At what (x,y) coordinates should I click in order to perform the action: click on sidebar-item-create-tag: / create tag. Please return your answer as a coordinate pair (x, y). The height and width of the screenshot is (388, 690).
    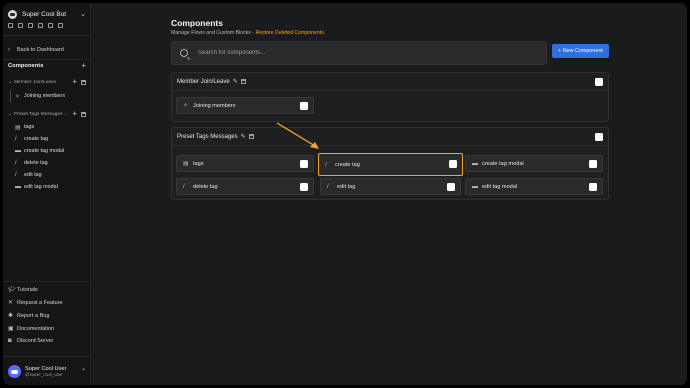
    Looking at the image, I should click on (49, 139).